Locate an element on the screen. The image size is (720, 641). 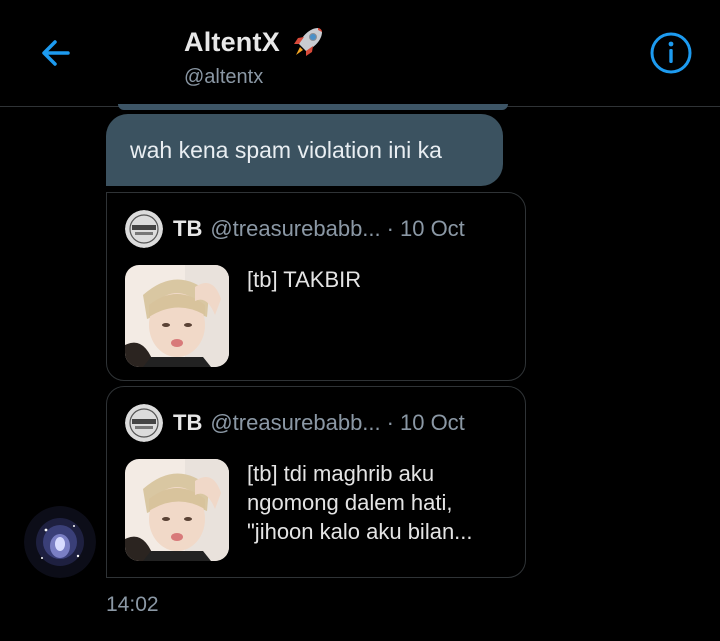
info-icon is located at coordinates (671, 53).